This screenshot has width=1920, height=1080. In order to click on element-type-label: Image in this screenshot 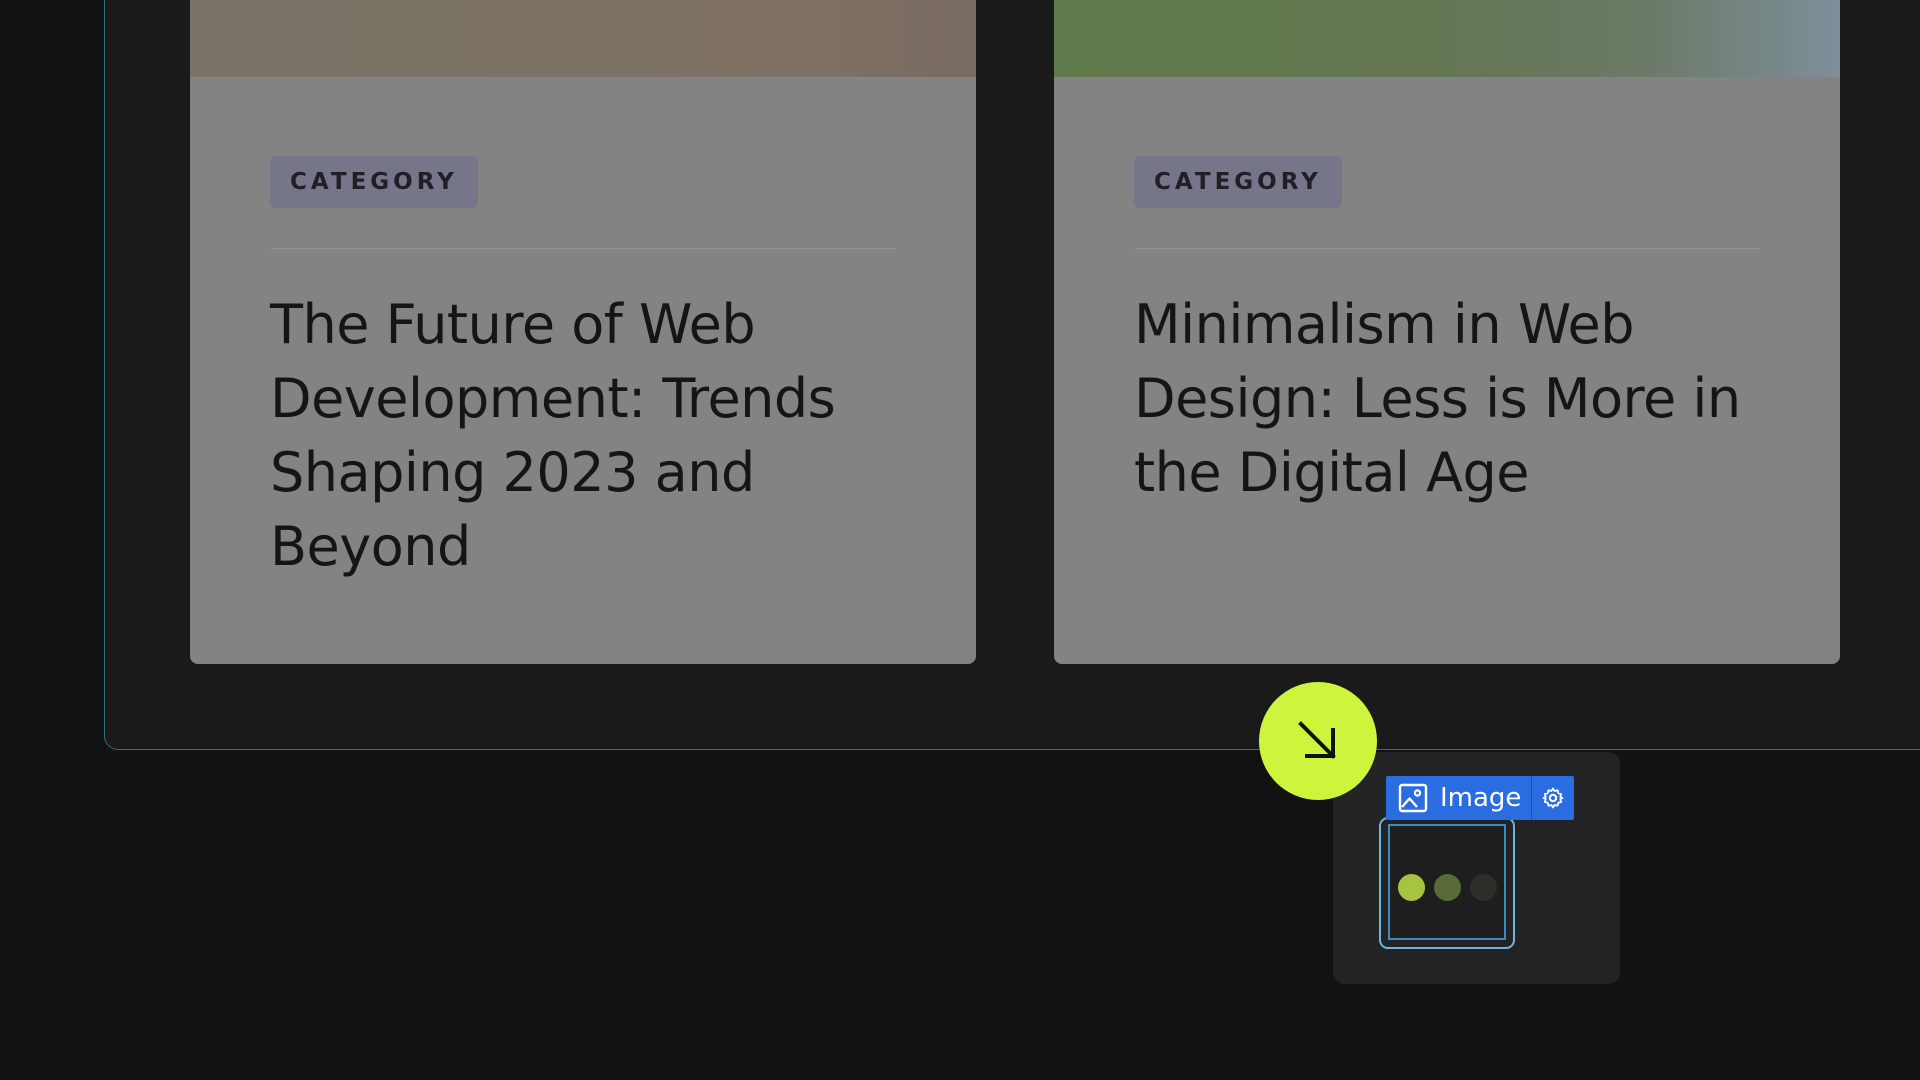, I will do `click(1481, 798)`.